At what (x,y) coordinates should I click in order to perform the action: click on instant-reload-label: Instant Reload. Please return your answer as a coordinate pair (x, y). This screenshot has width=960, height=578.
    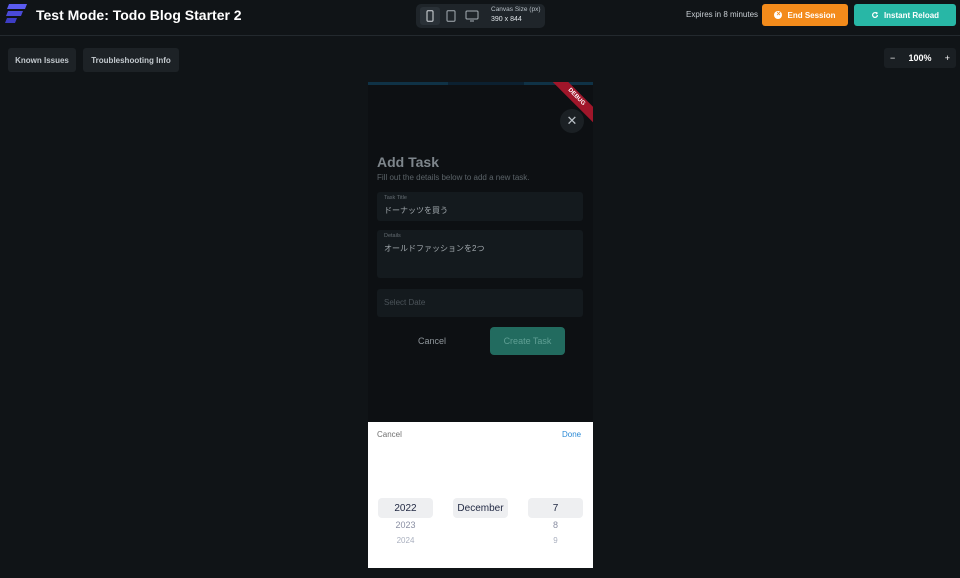
    Looking at the image, I should click on (911, 15).